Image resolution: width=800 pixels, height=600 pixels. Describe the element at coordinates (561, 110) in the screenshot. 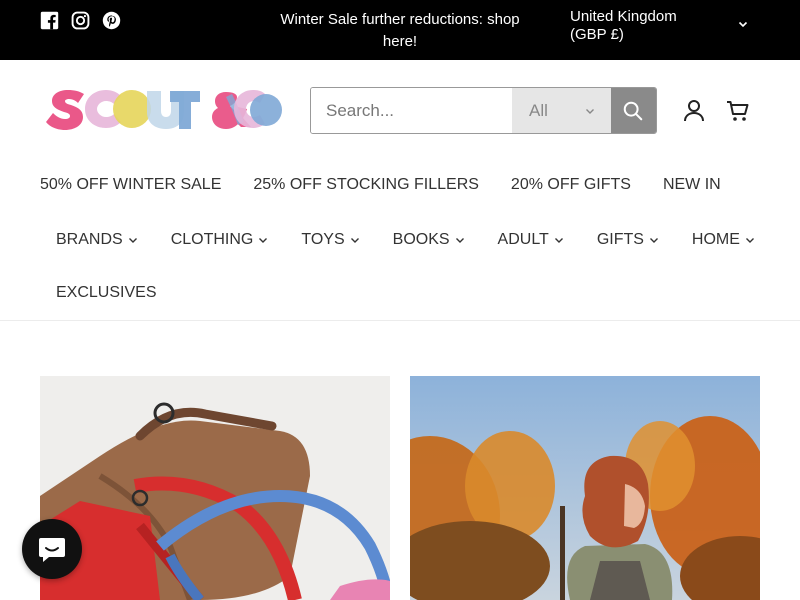

I see `search-category-select: All` at that location.